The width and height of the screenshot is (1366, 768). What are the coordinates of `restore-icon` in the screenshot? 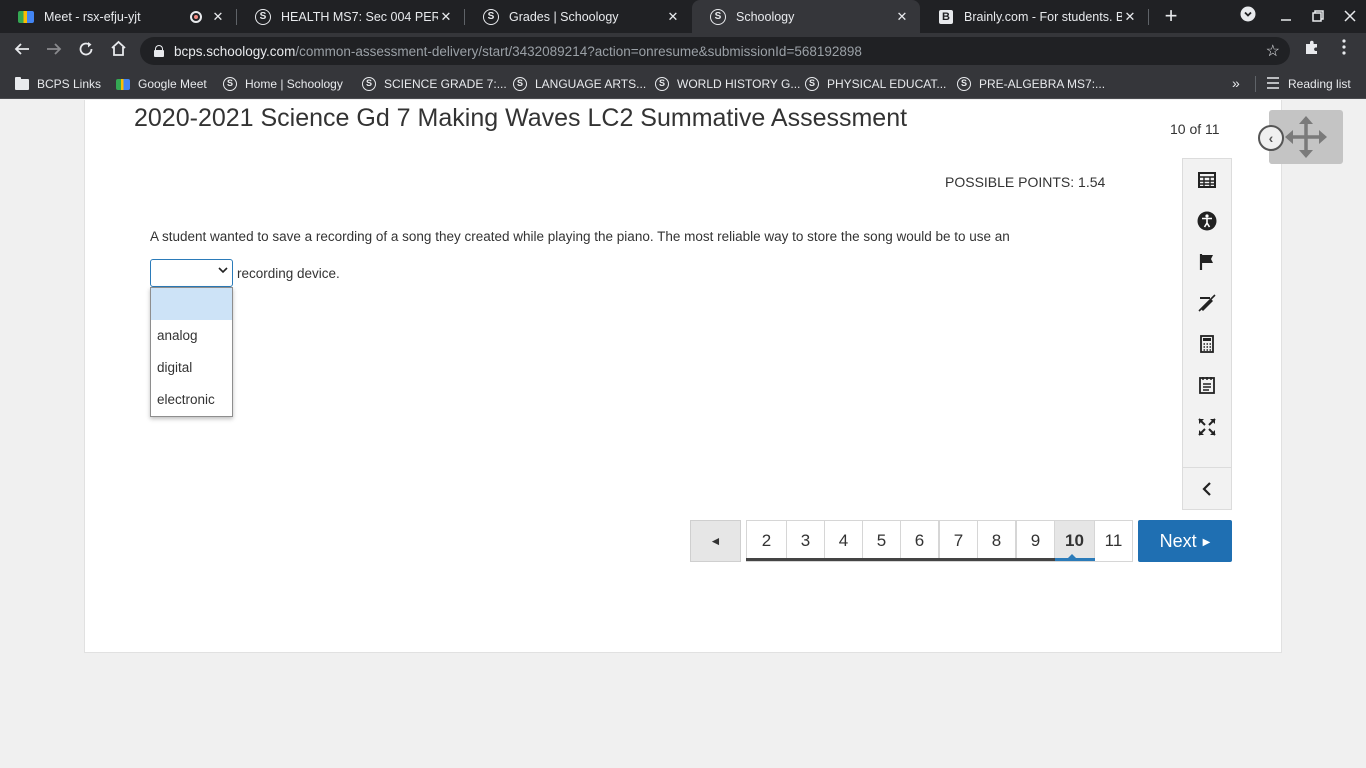 It's located at (1318, 17).